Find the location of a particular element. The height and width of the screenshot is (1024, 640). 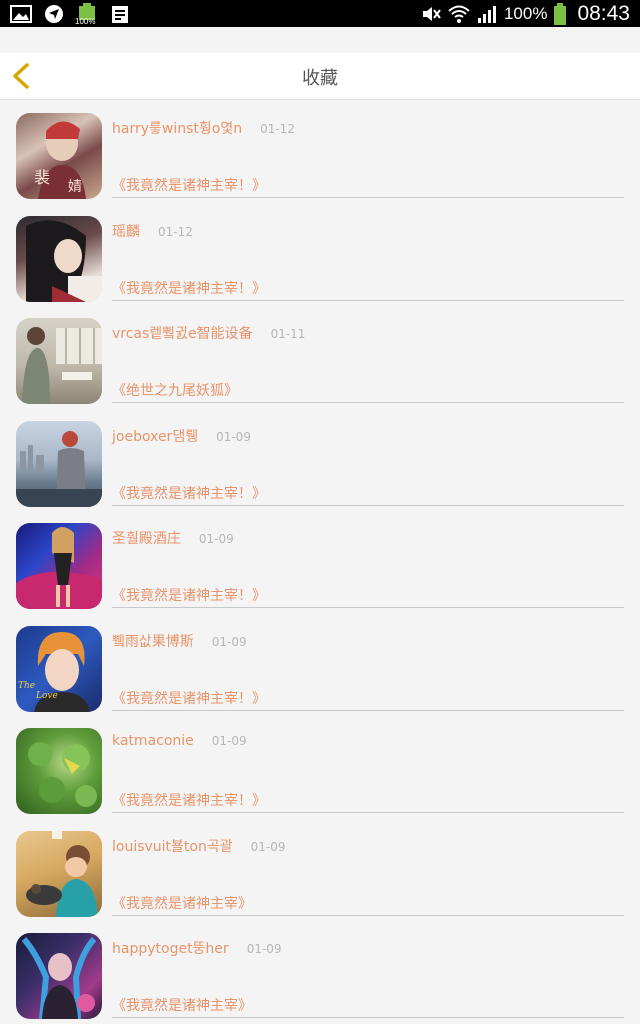

user-name: 쀜雨삾果博斯 01-09 is located at coordinates (179, 641).